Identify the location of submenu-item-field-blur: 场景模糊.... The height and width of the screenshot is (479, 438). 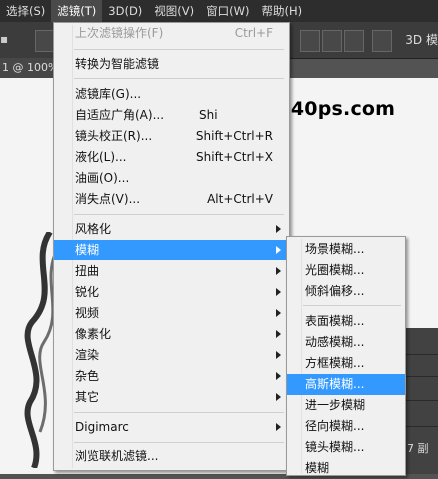
(346, 249).